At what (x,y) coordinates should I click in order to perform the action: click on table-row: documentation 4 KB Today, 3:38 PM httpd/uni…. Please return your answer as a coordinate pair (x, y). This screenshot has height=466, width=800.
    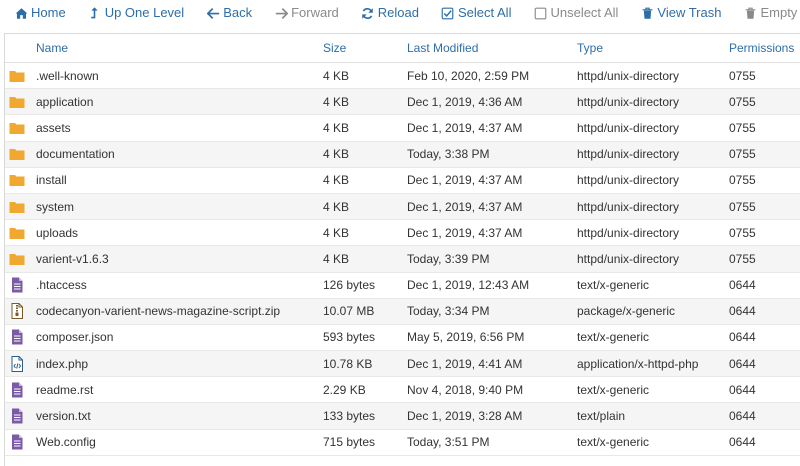
    Looking at the image, I should click on (402, 154).